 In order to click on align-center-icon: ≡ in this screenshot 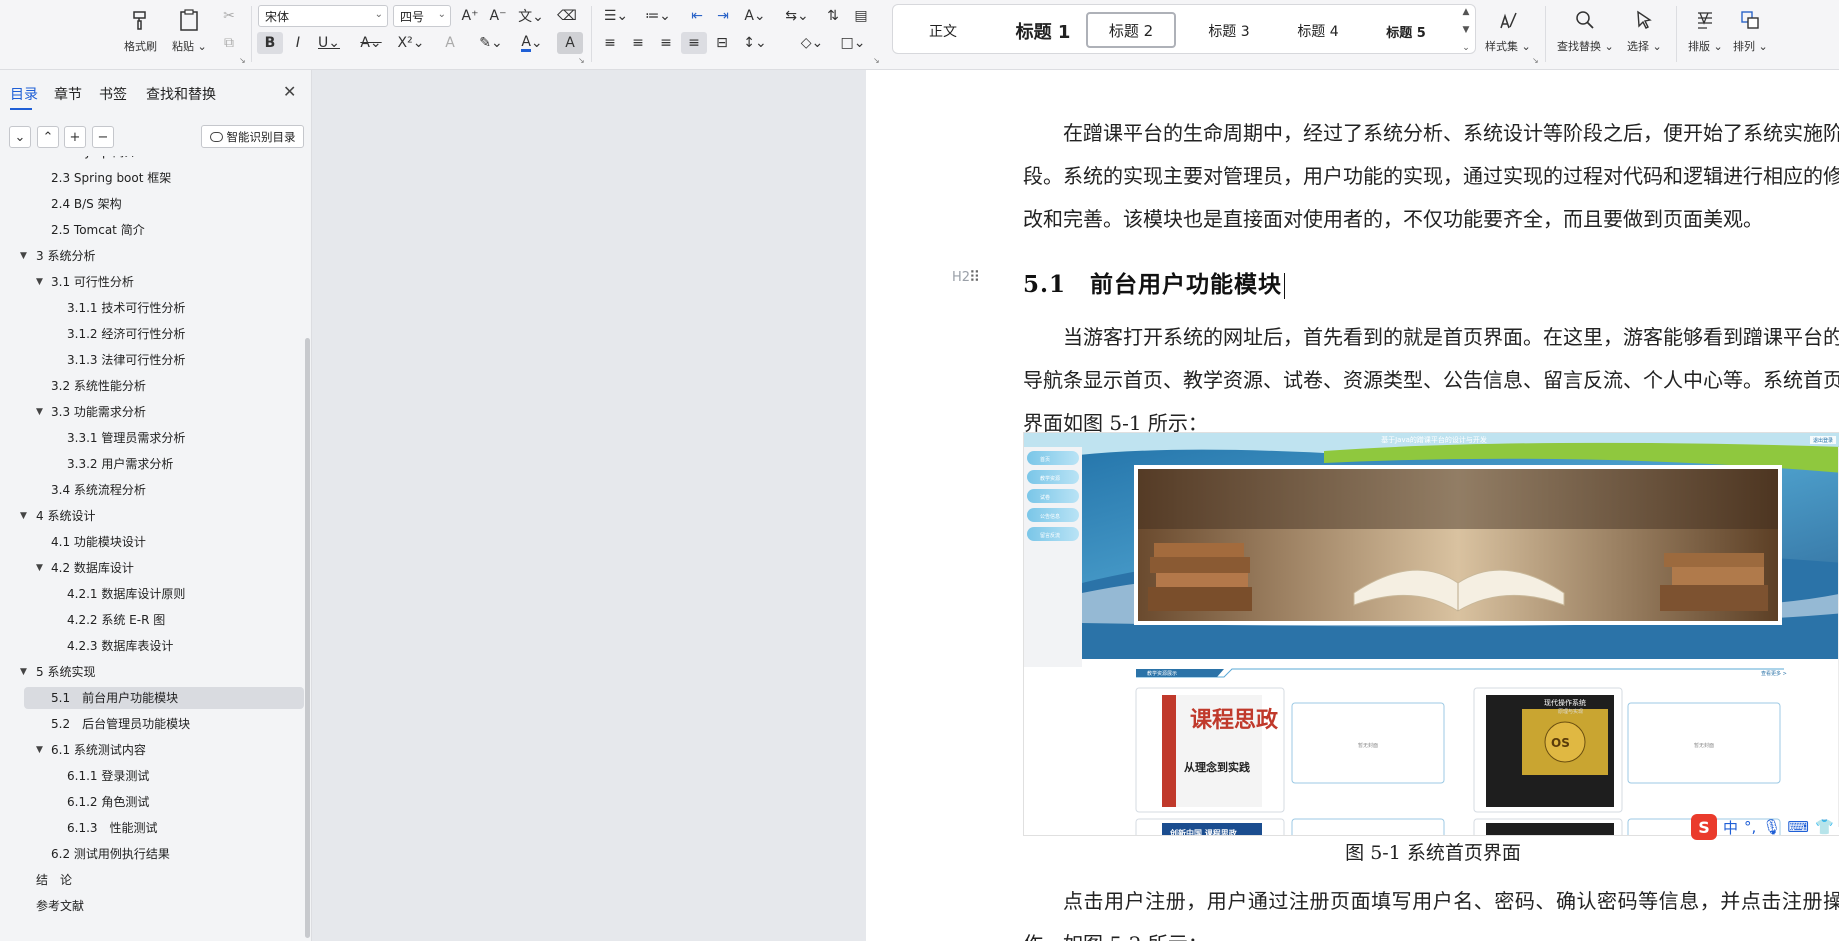, I will do `click(638, 43)`.